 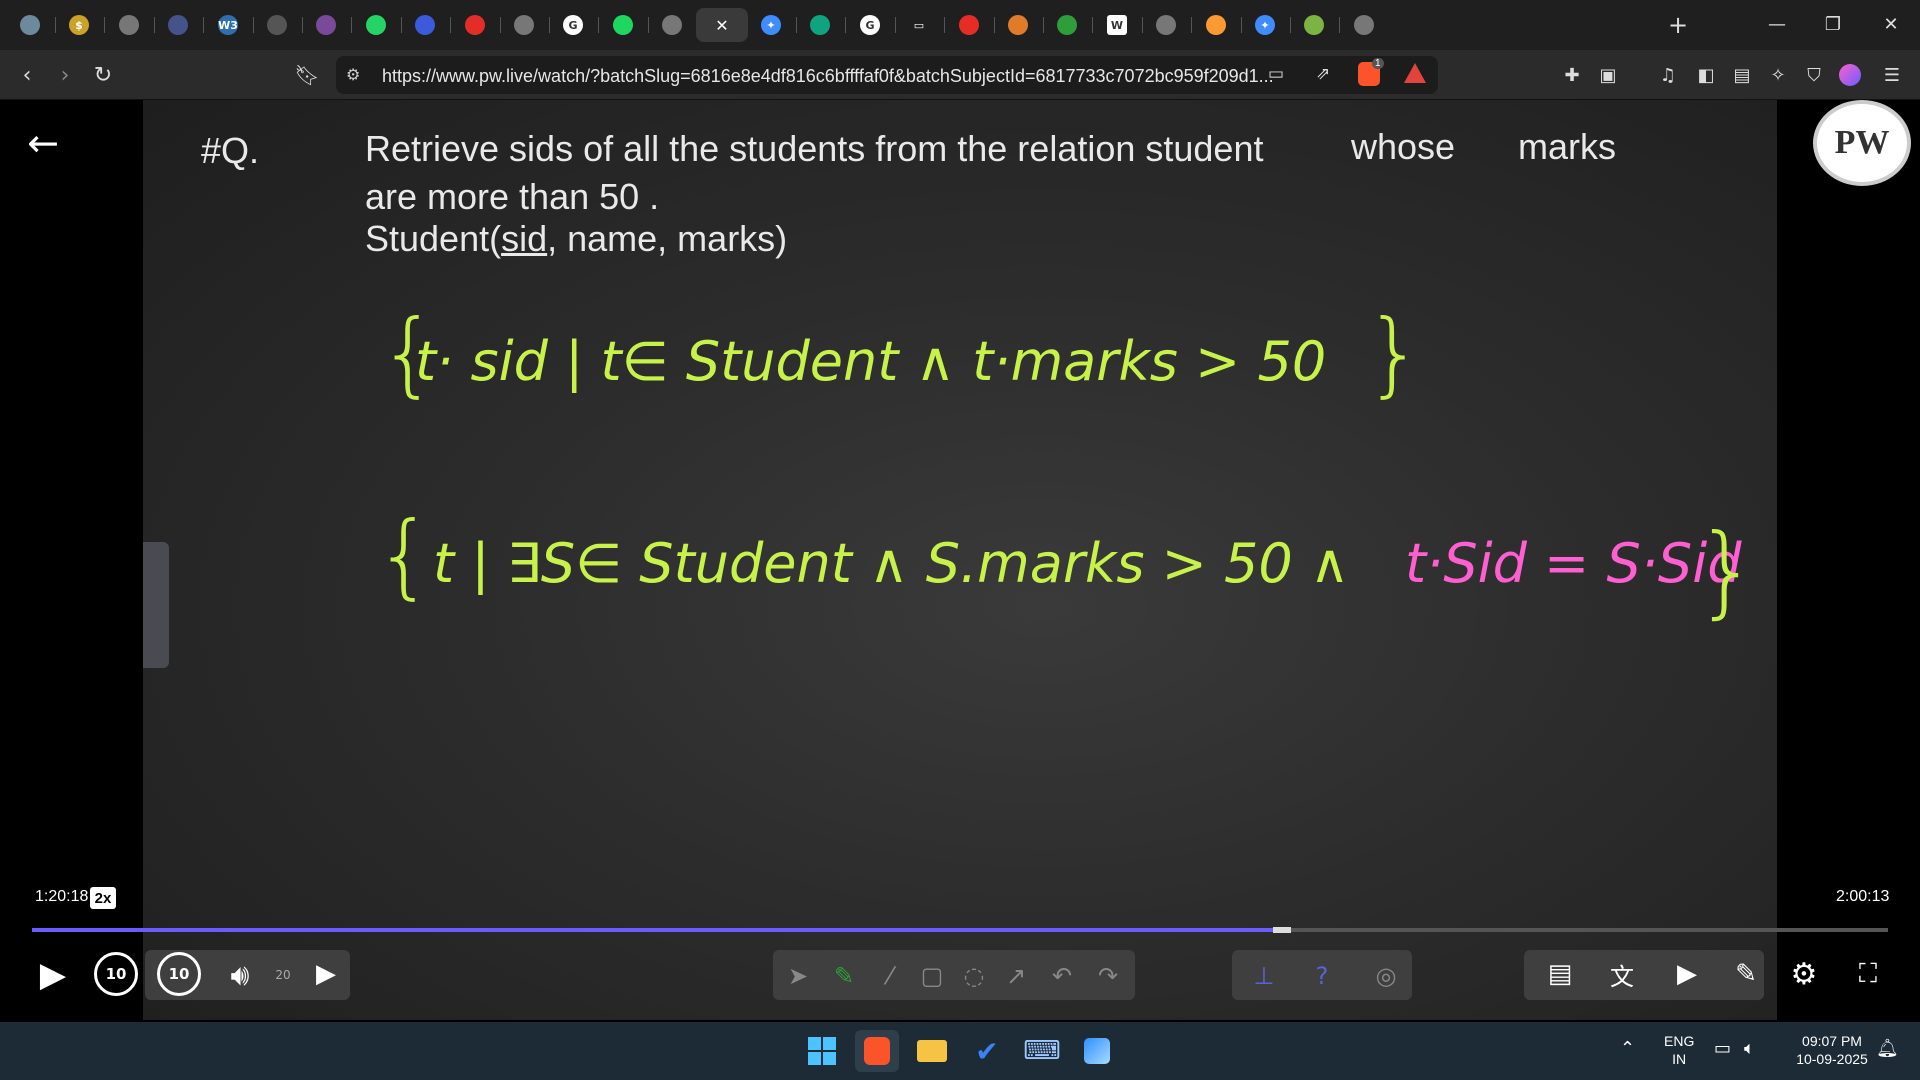 What do you see at coordinates (1573, 563) in the screenshot?
I see `hw-expr2-pink-part: t·Sid = S·Sid` at bounding box center [1573, 563].